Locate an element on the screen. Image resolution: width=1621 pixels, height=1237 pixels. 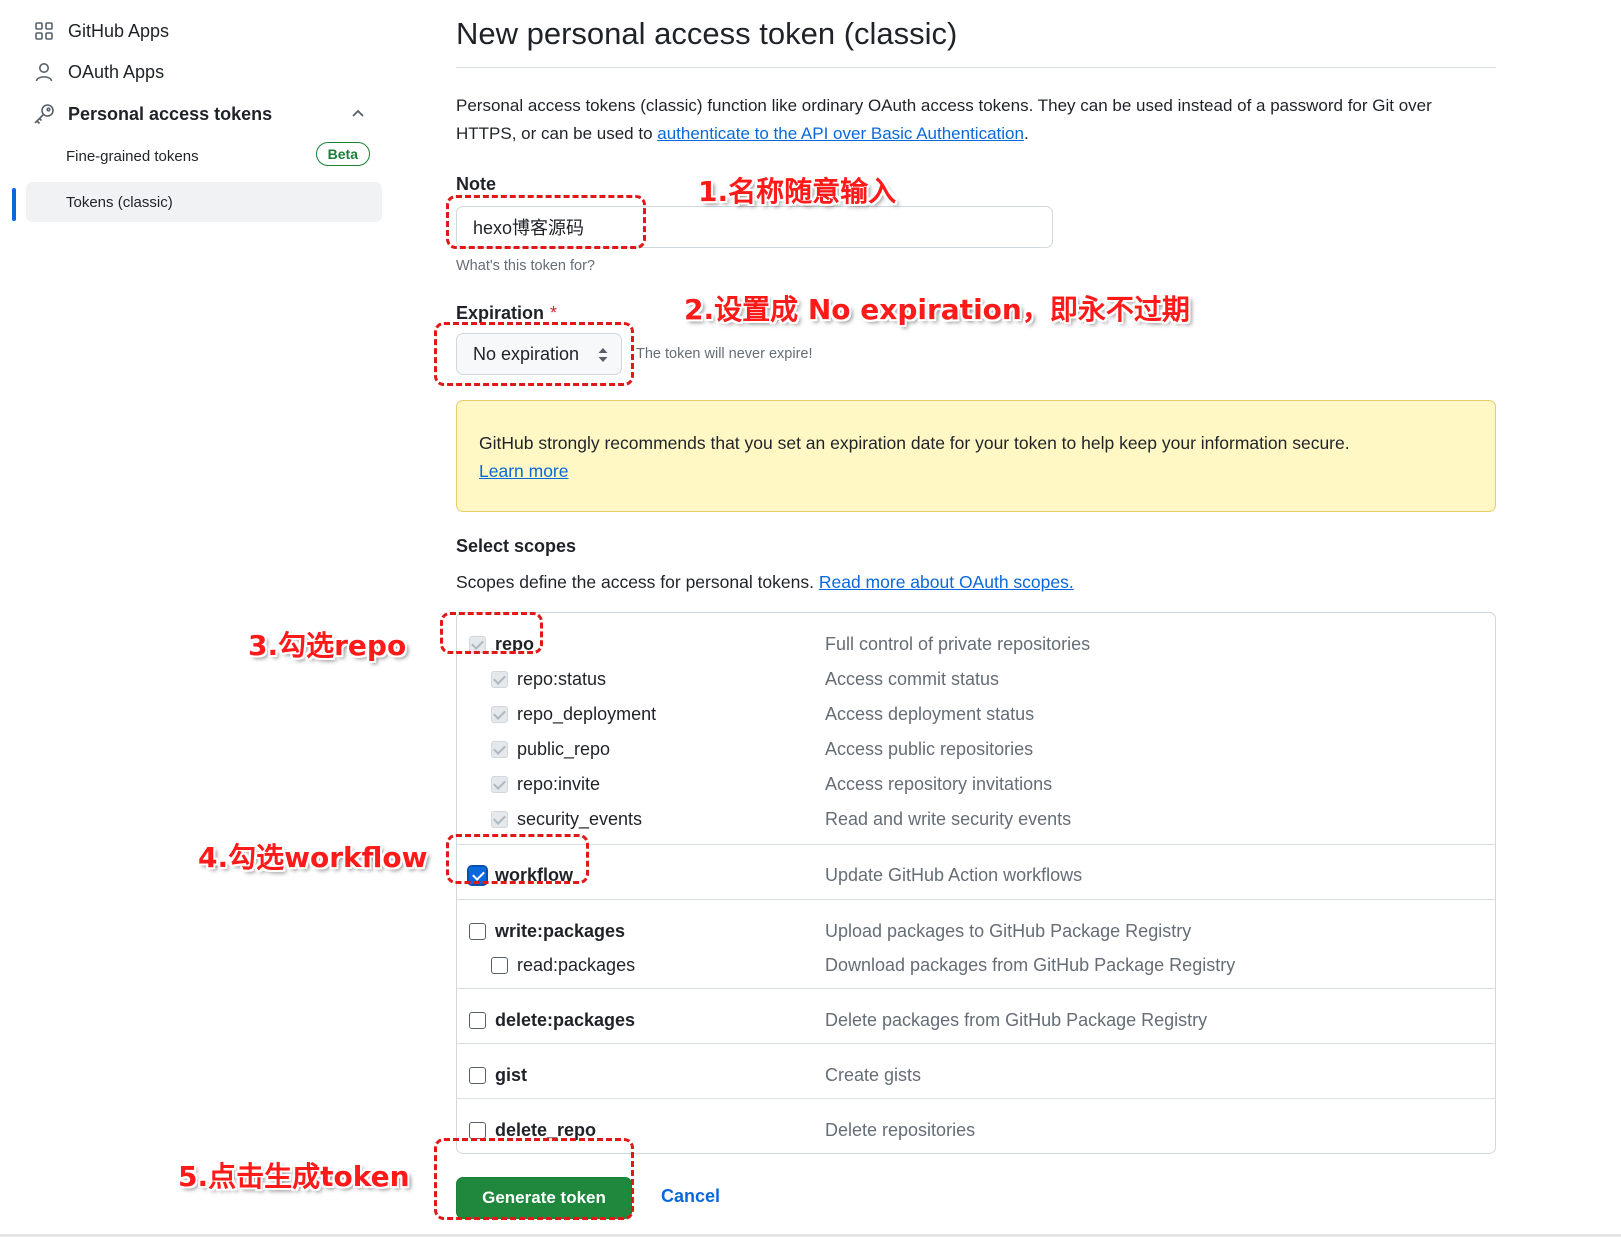
sidebar-item-personal-access-tokens: Personal access tokens is located at coordinates (204, 114).